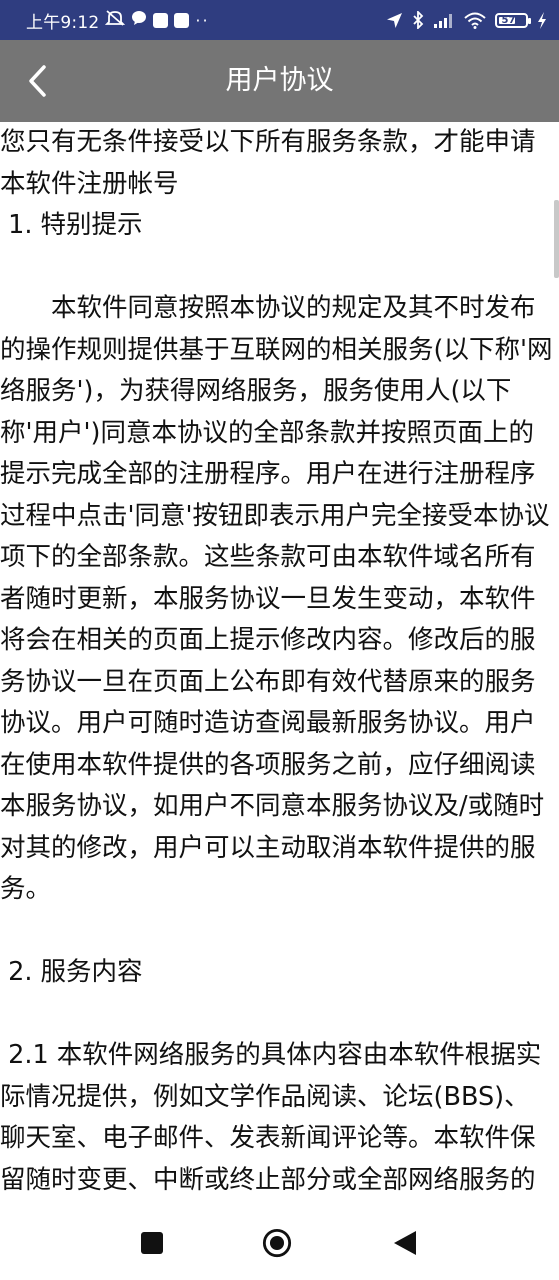  What do you see at coordinates (444, 20) in the screenshot?
I see `signal-icon` at bounding box center [444, 20].